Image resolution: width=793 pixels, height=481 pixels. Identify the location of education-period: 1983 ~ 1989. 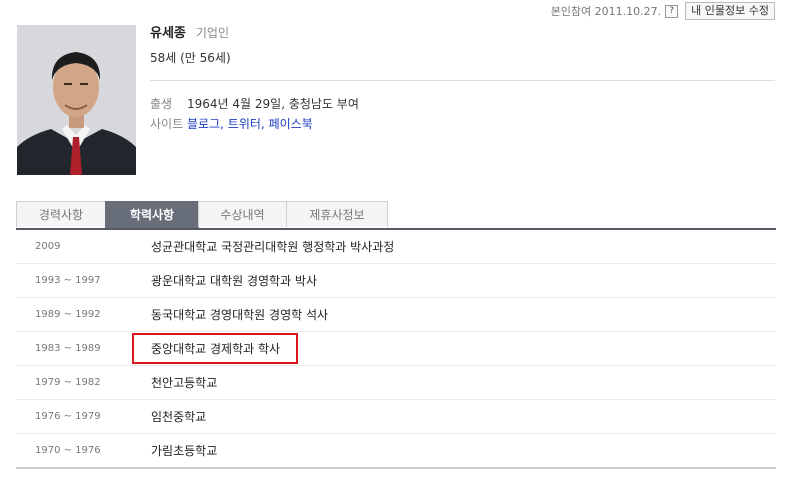
(68, 348).